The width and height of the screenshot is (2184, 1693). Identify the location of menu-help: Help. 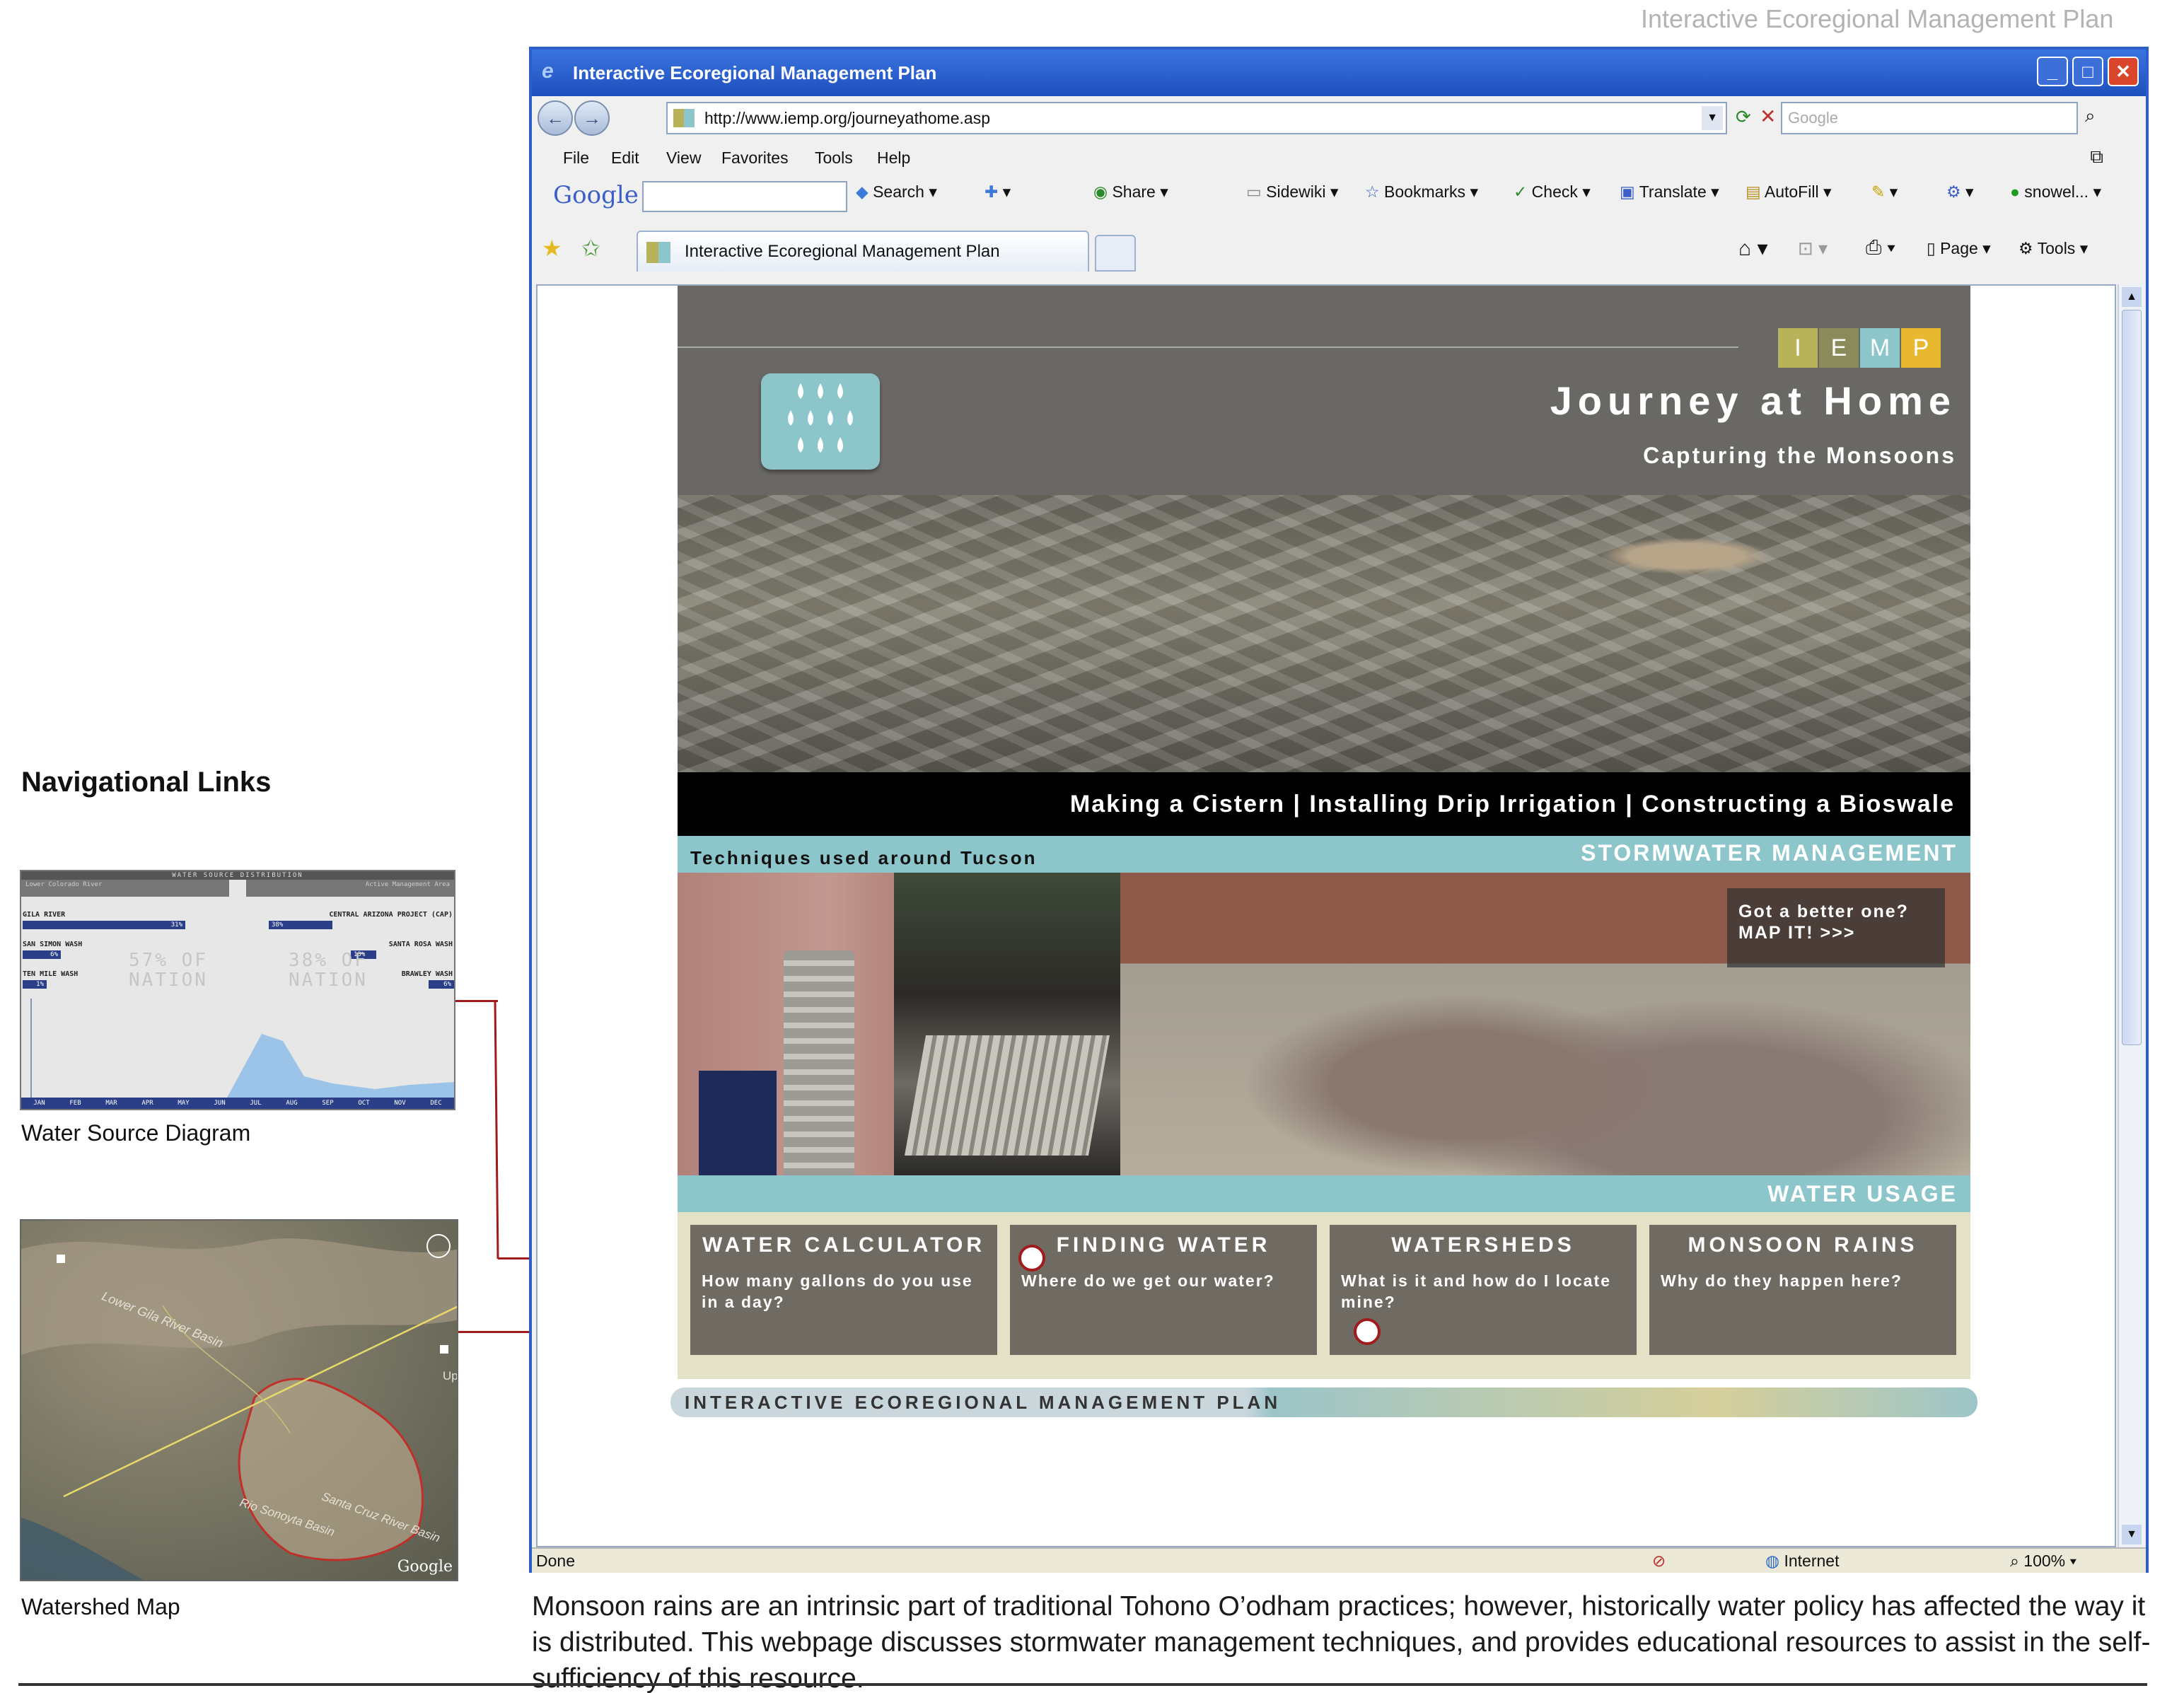
(893, 158).